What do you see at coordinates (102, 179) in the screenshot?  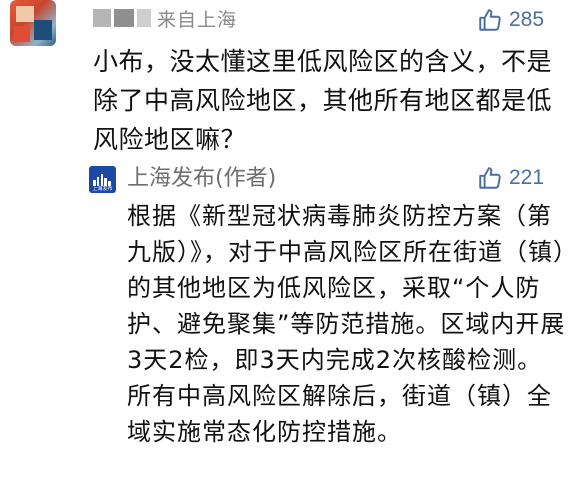 I see `shanghai-fabu-logo: 上海发布` at bounding box center [102, 179].